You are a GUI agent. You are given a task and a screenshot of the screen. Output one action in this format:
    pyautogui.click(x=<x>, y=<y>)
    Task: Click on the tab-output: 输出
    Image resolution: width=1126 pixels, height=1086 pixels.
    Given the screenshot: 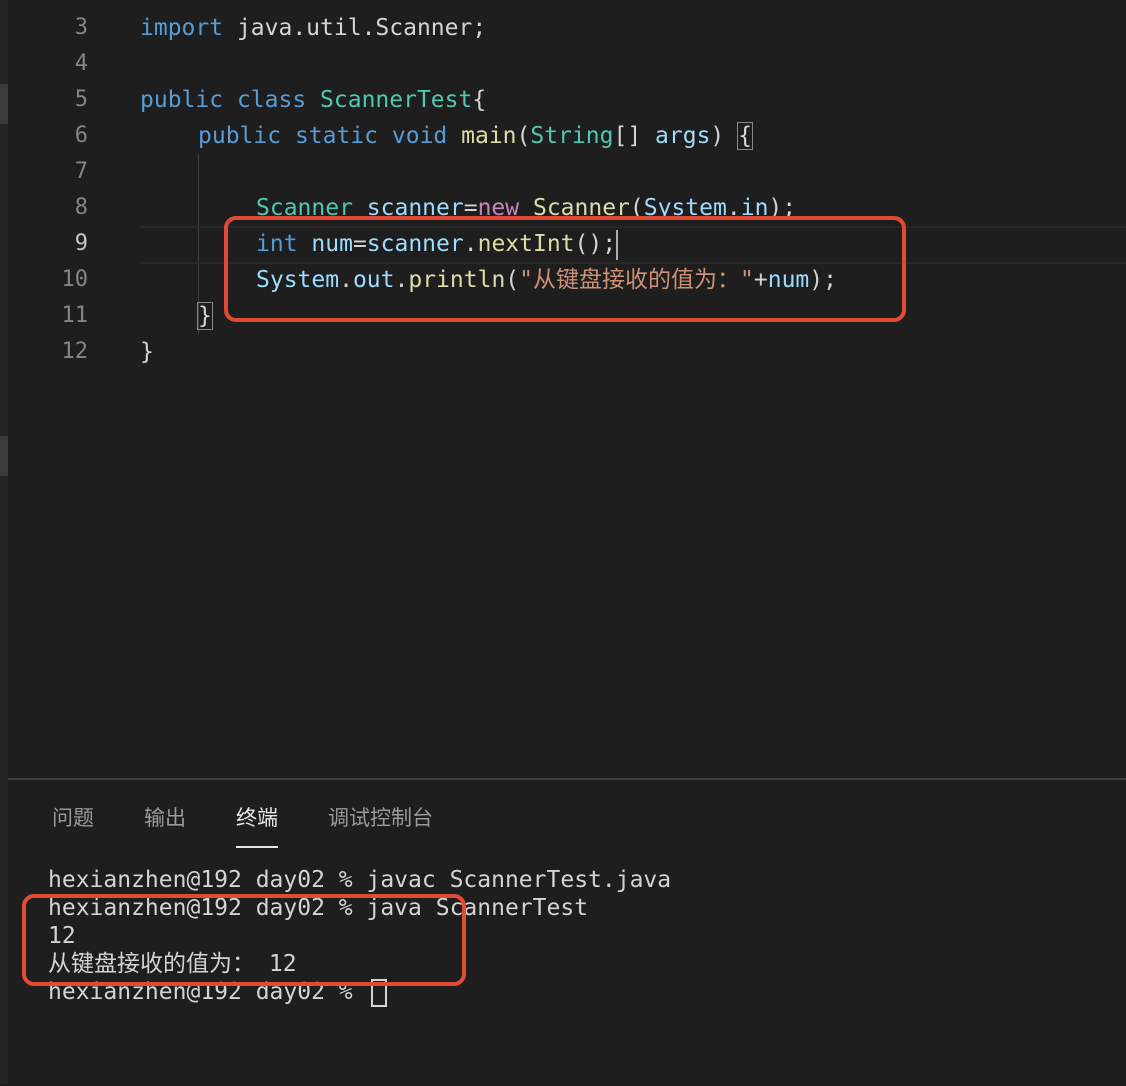 What is the action you would take?
    pyautogui.click(x=165, y=817)
    